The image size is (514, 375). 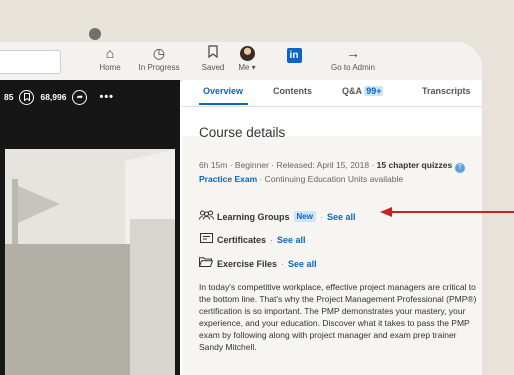 What do you see at coordinates (277, 216) in the screenshot?
I see `learning-groups-row: Learning Groups New · See all` at bounding box center [277, 216].